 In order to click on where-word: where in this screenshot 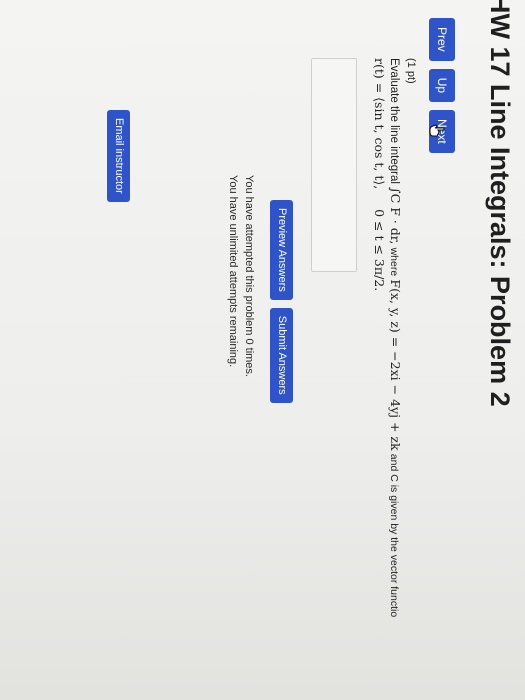, I will do `click(394, 262)`.